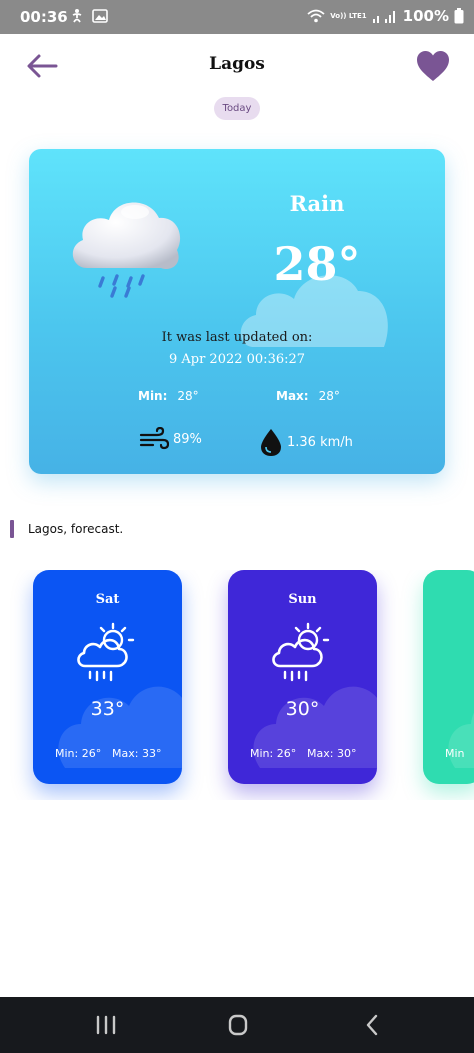  I want to click on heart-icon, so click(433, 66).